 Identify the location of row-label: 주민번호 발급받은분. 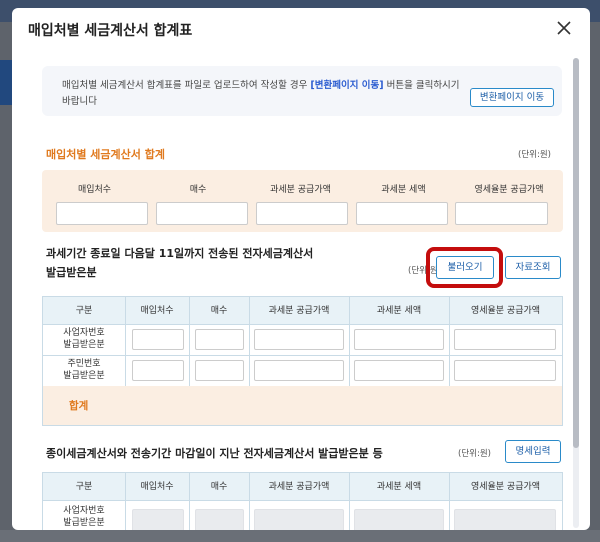
(84, 370).